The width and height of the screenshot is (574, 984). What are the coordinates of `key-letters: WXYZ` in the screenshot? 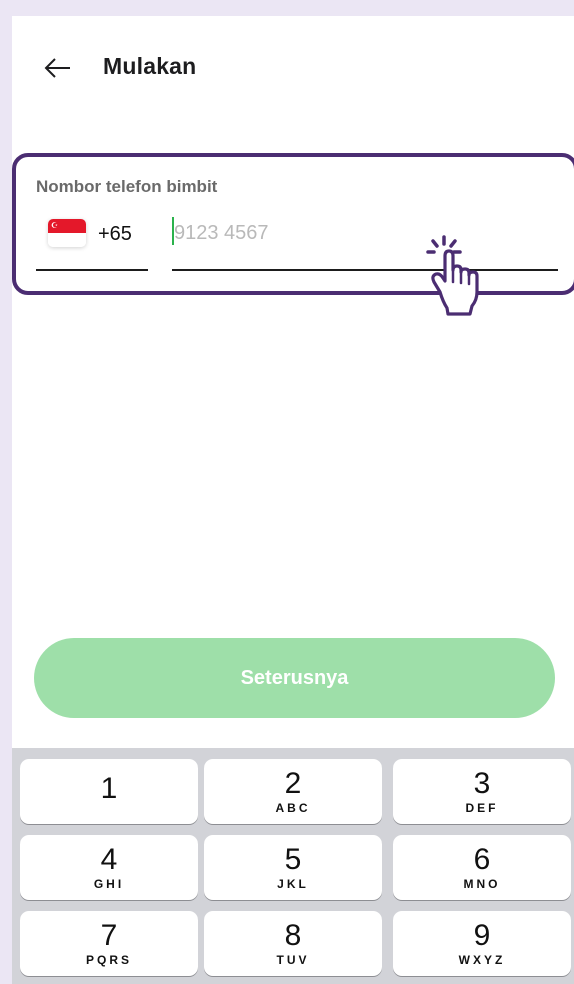 It's located at (482, 960).